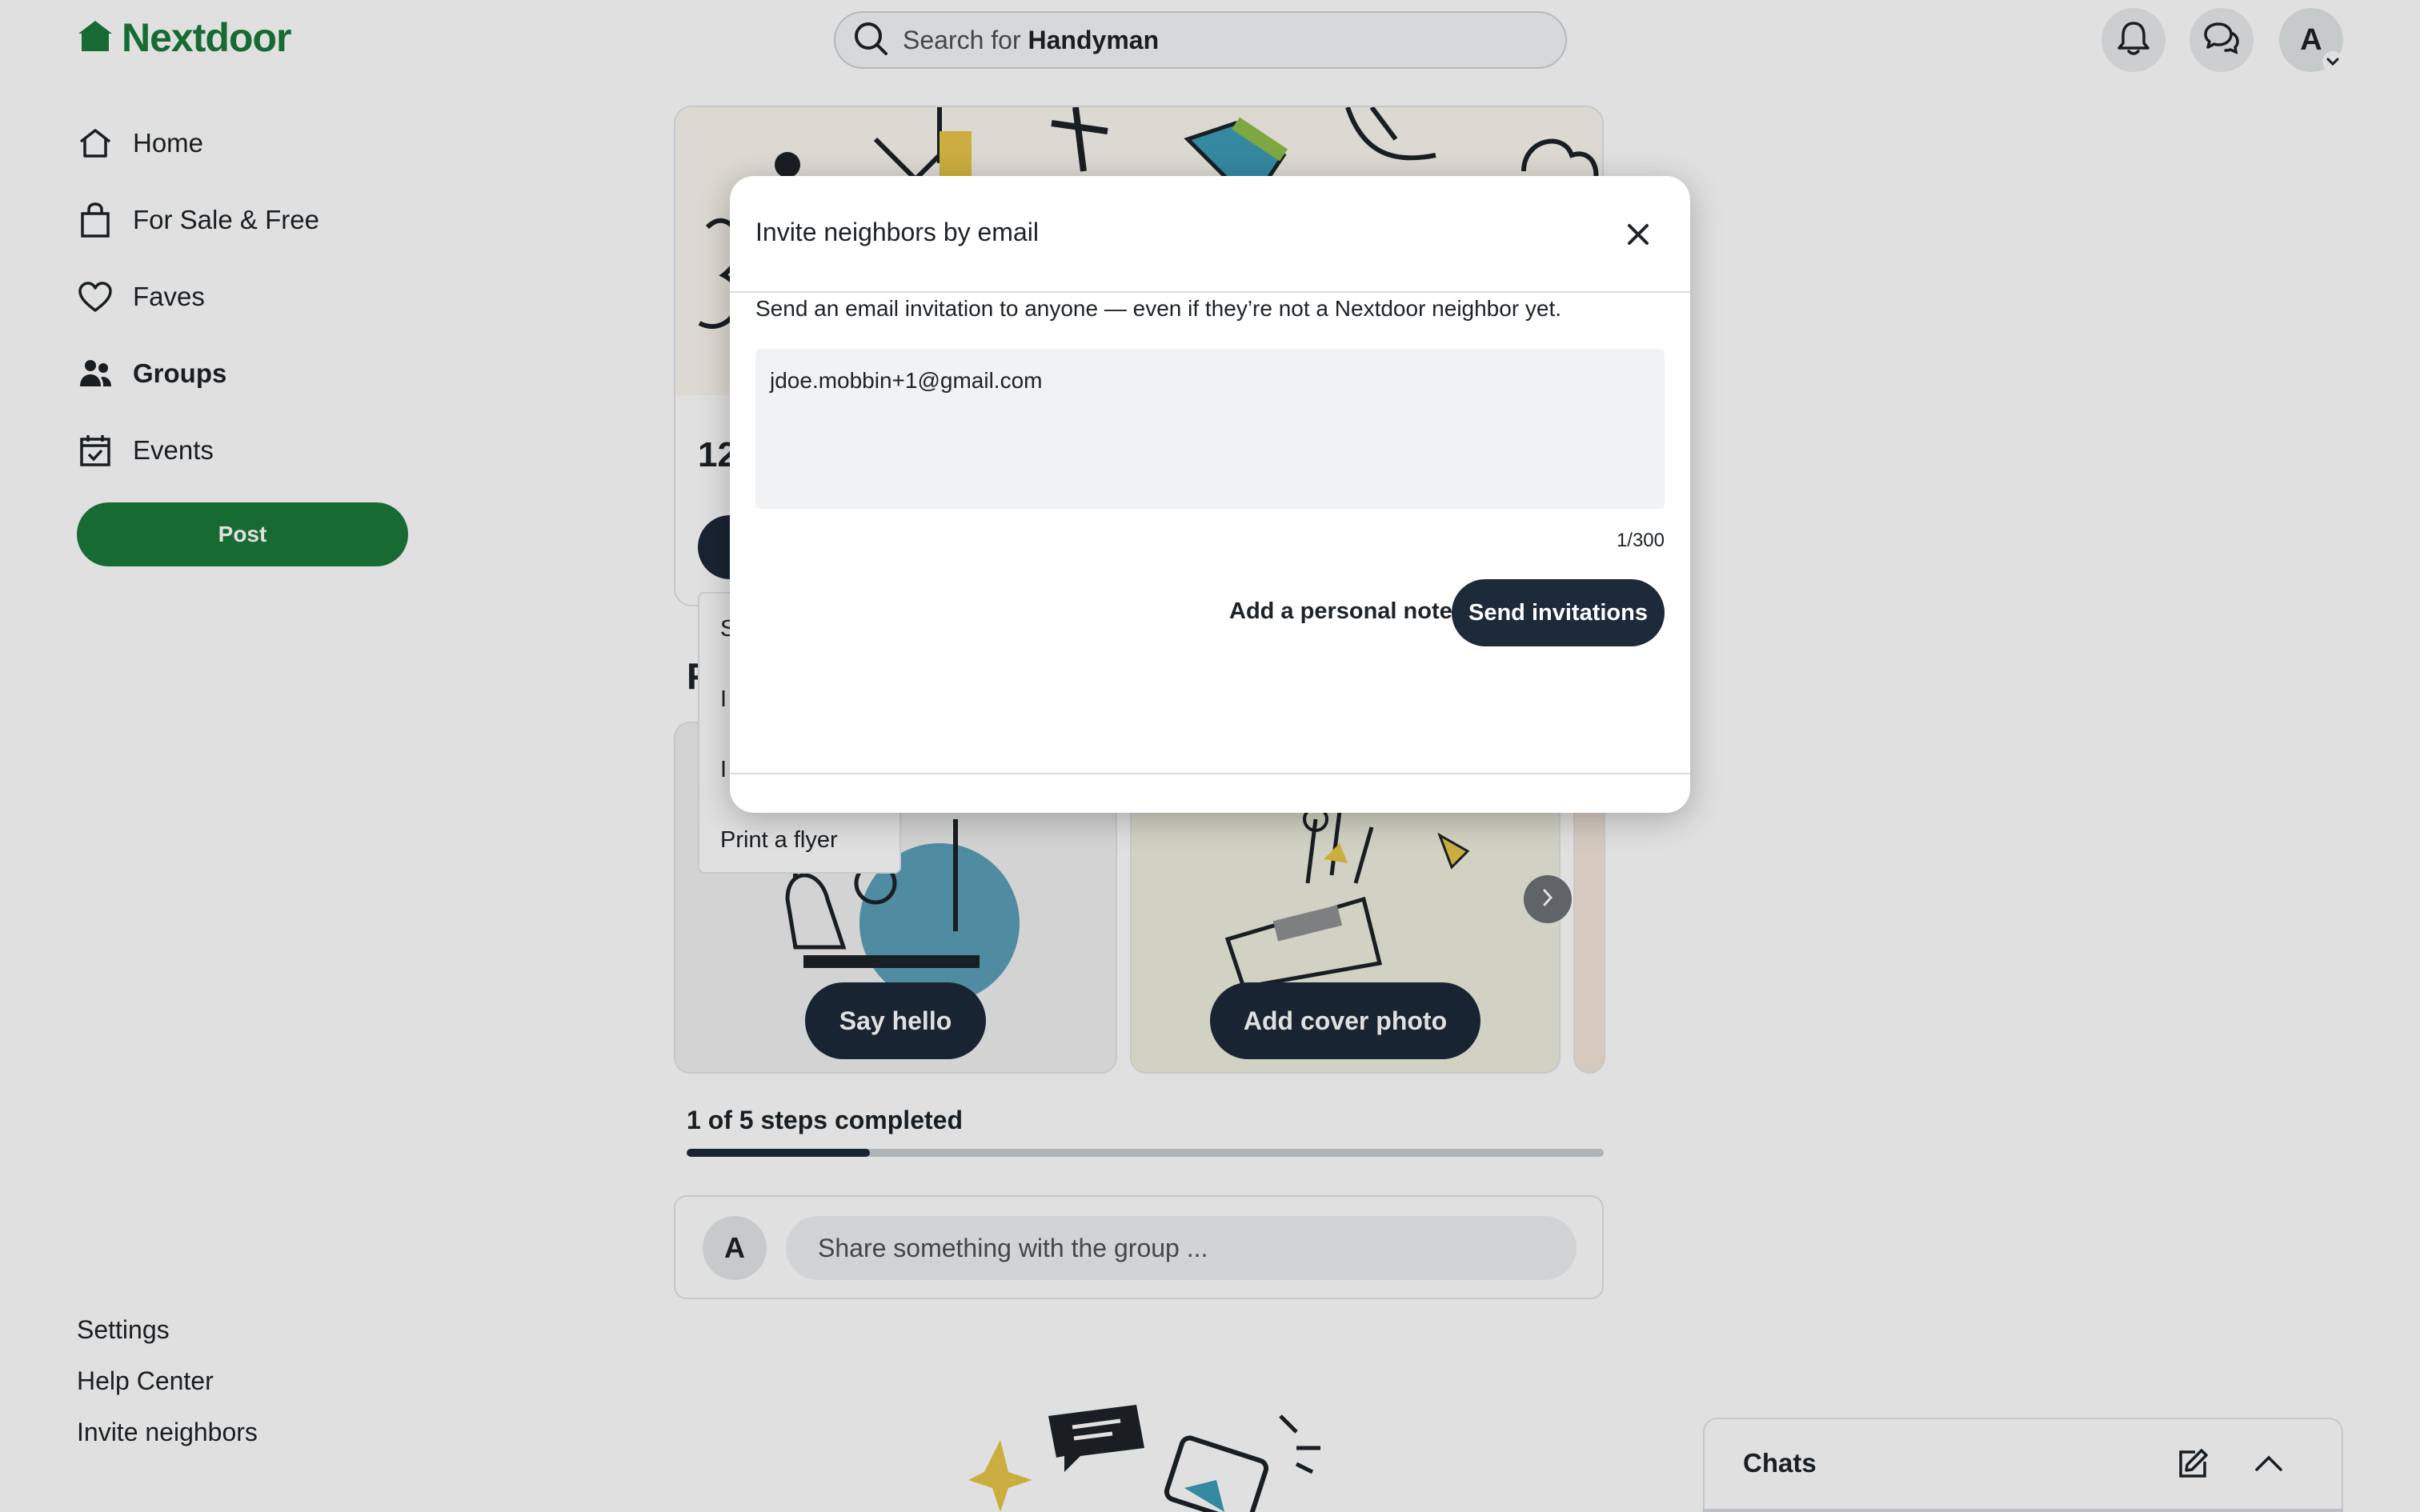 This screenshot has height=1512, width=2420. Describe the element at coordinates (1210, 429) in the screenshot. I see `email-field: jdoe.mobbin+1@gmail.com` at that location.